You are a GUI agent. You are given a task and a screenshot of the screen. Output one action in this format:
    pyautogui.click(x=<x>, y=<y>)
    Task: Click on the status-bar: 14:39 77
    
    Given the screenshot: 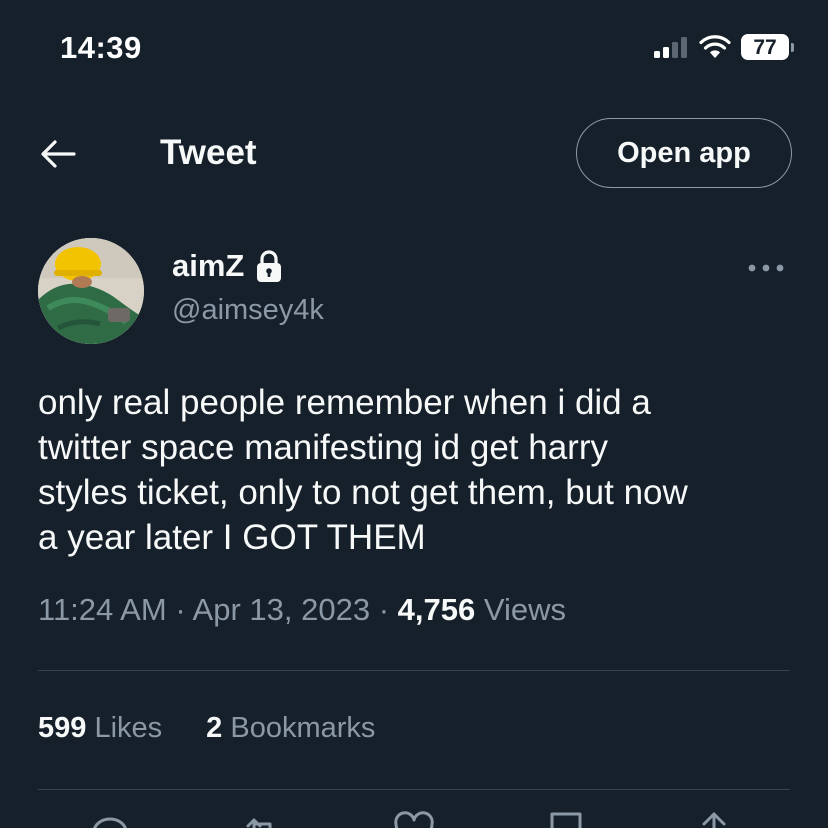 What is the action you would take?
    pyautogui.click(x=414, y=50)
    